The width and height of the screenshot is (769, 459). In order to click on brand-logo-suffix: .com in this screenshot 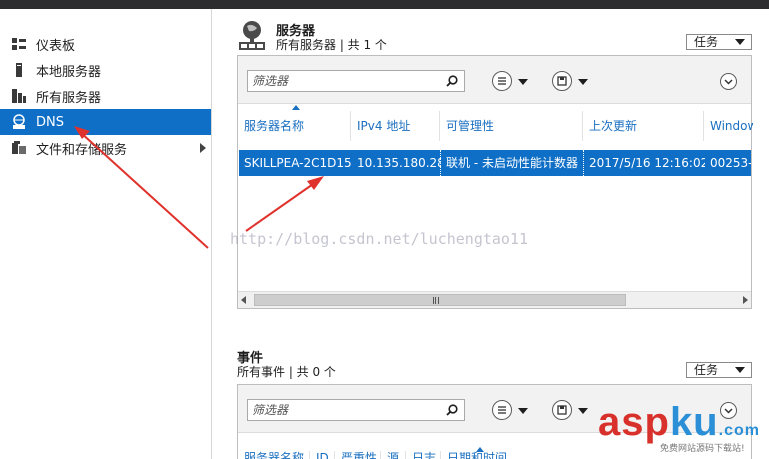, I will do `click(739, 430)`.